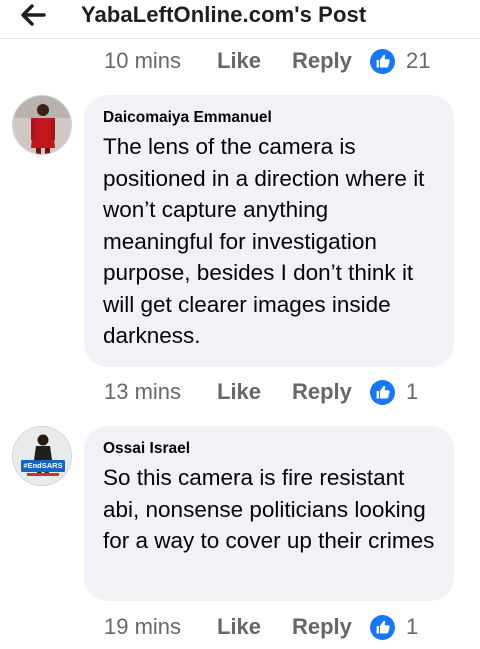  I want to click on arrow-left-icon, so click(33, 15).